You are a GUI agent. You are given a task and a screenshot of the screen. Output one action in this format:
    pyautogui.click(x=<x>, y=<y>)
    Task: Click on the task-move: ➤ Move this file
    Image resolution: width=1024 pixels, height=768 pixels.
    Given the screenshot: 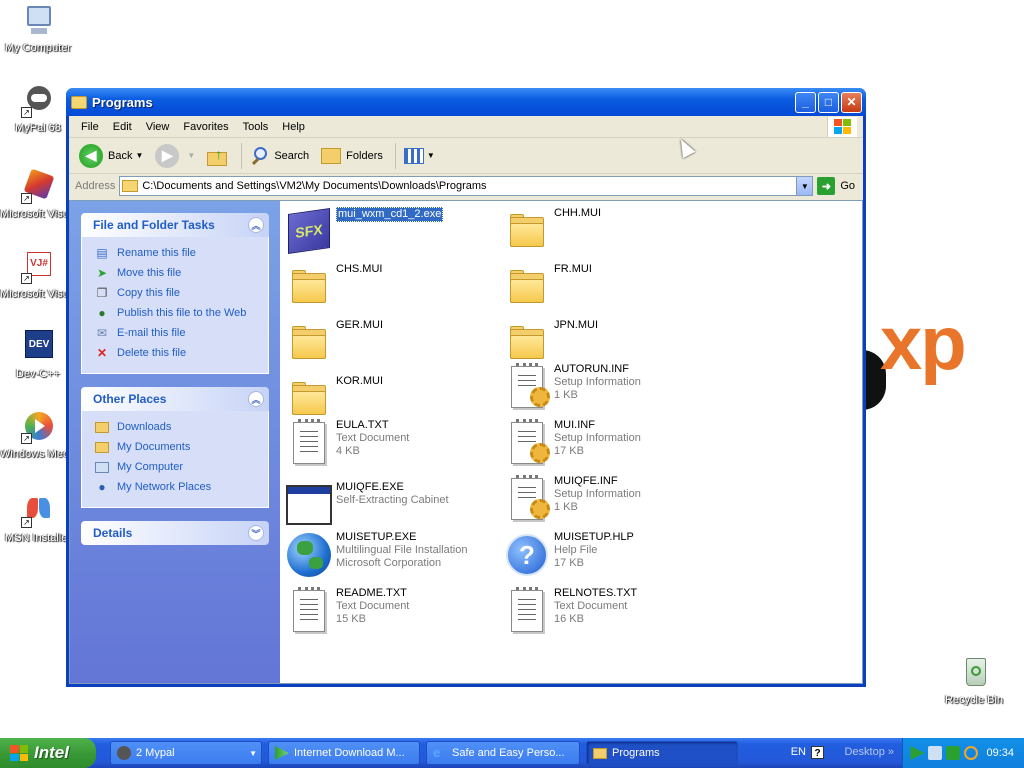 What is the action you would take?
    pyautogui.click(x=176, y=273)
    